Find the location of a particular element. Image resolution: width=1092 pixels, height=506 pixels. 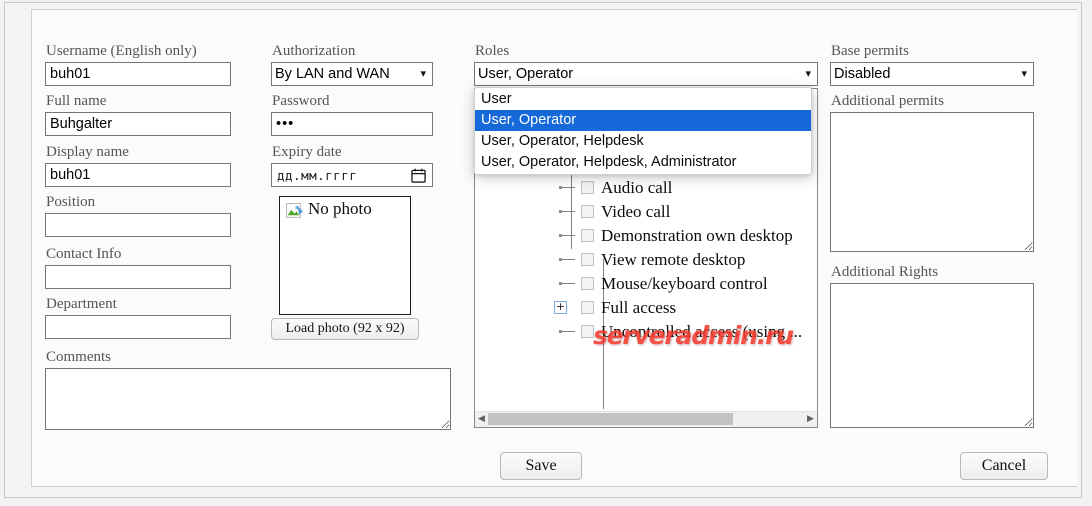

roles-dropdown-option: User, Operator, Helpdesk is located at coordinates (643, 141).